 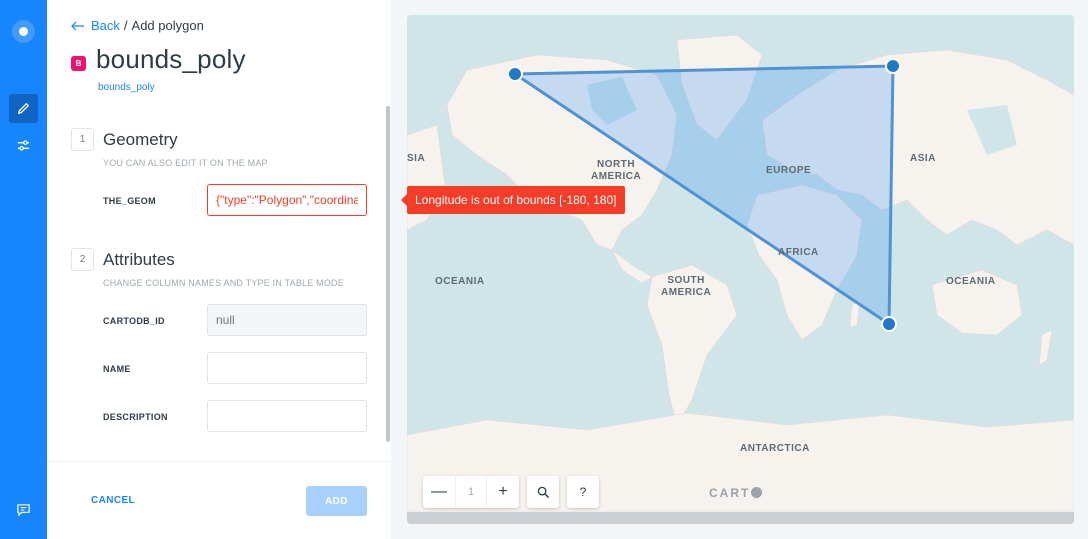 I want to click on help-label: ?, so click(x=583, y=492).